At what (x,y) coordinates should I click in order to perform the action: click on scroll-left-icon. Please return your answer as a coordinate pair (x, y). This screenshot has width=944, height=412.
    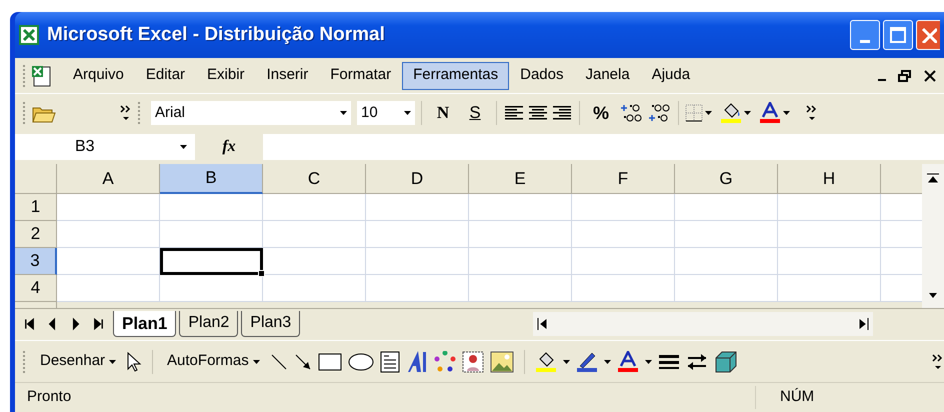
    Looking at the image, I should click on (543, 323).